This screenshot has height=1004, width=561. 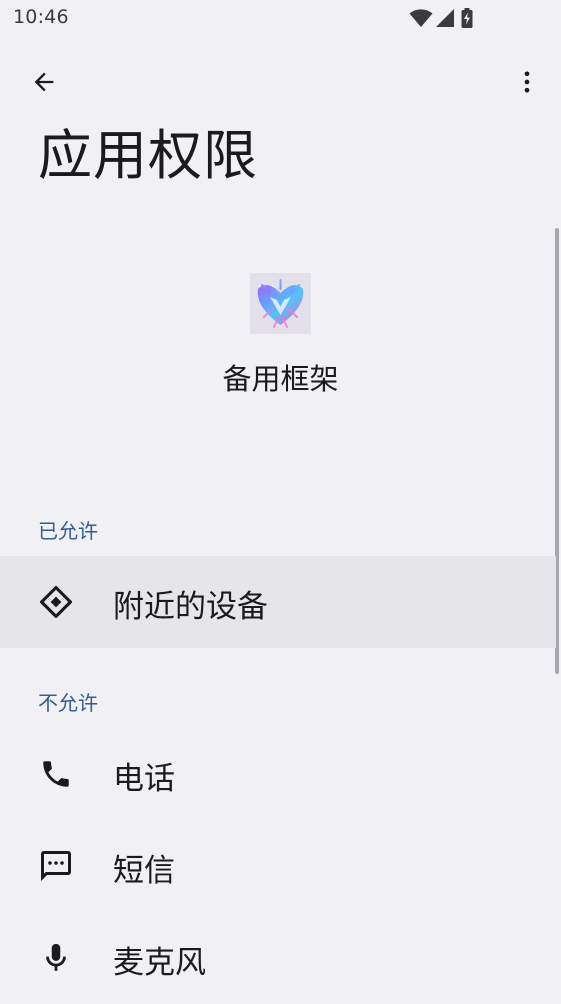 What do you see at coordinates (278, 866) in the screenshot?
I see `permission-row-sms: 短信` at bounding box center [278, 866].